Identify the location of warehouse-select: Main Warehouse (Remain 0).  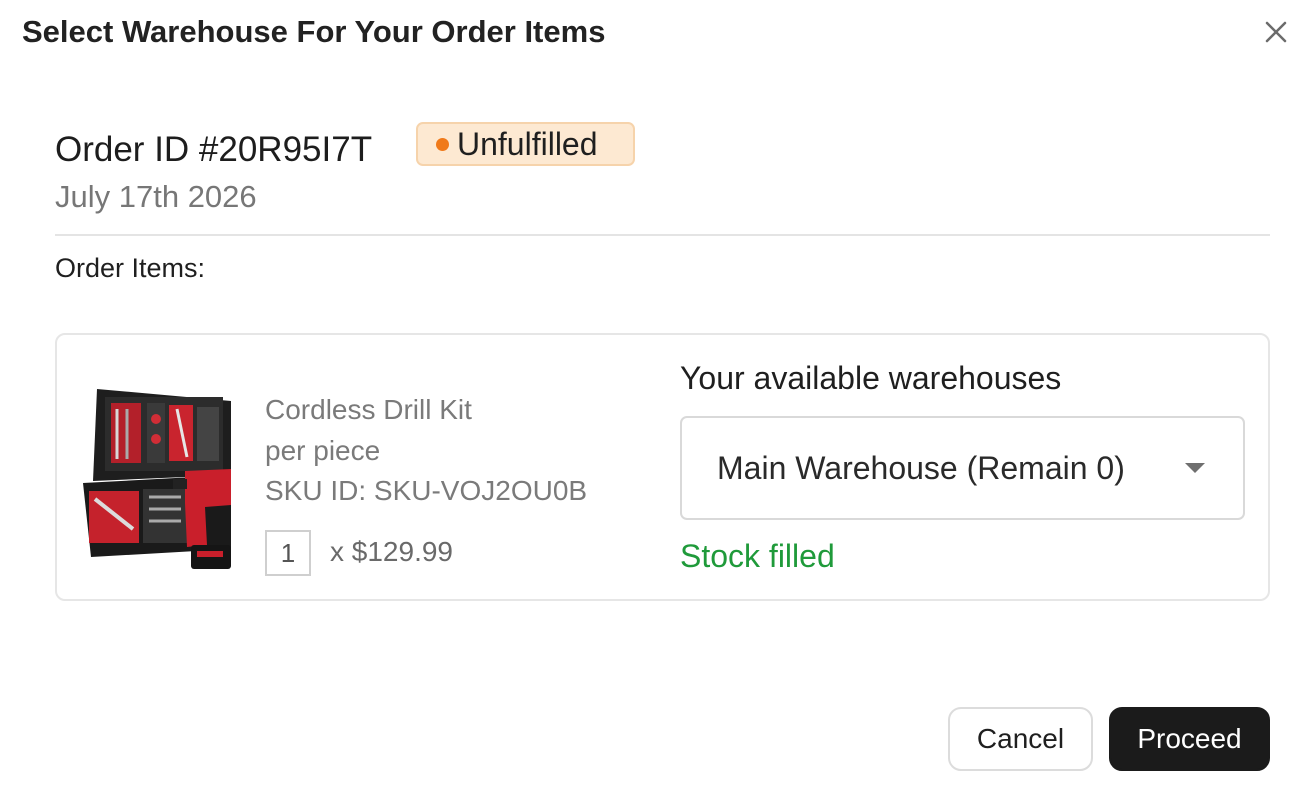
(962, 468).